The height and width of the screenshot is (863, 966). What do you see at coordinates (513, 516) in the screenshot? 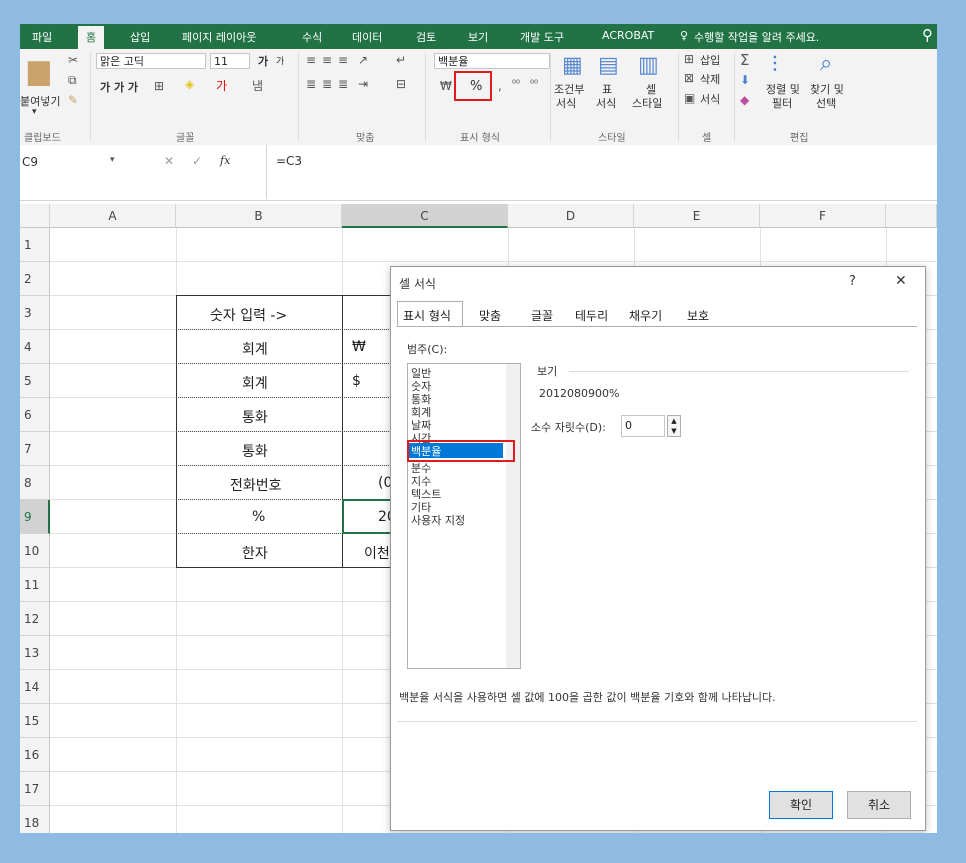
I see `category-scrollbar` at bounding box center [513, 516].